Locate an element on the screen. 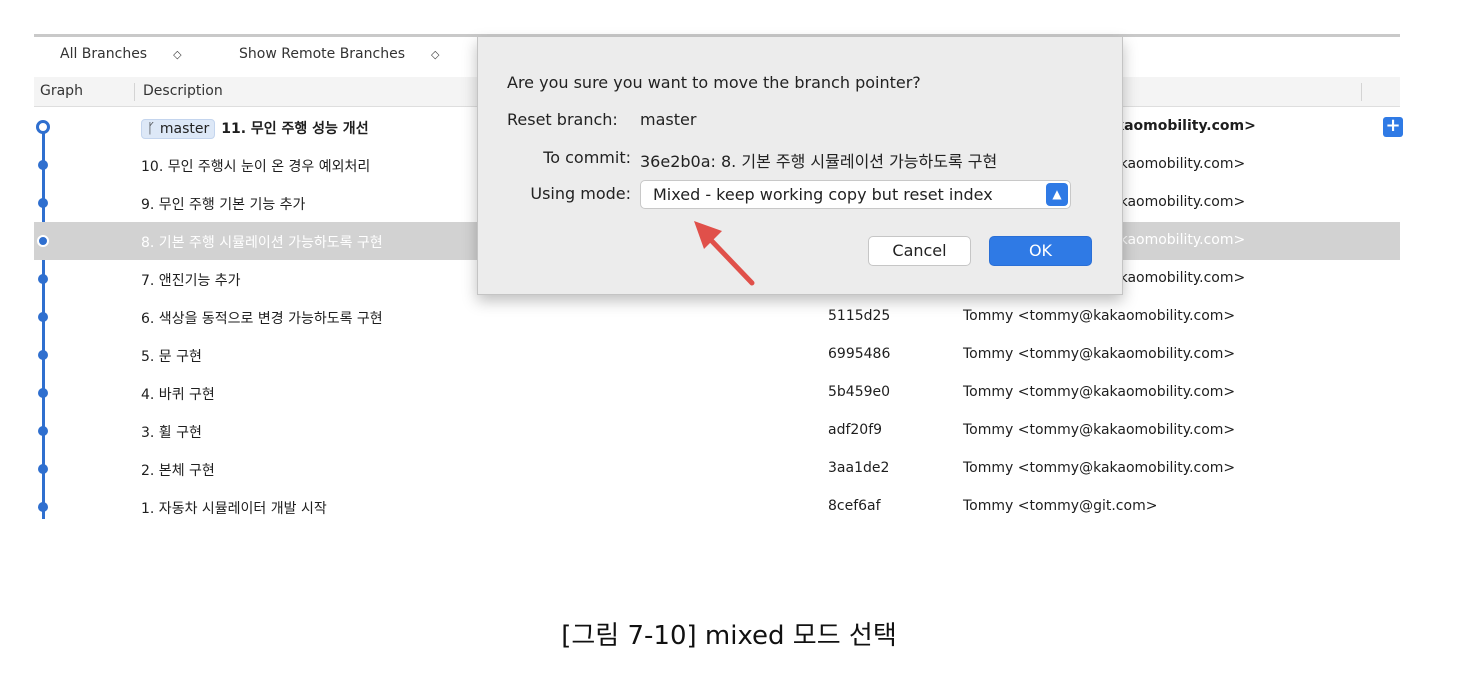 Image resolution: width=1458 pixels, height=696 pixels. commit-hash: 3aa1de2 is located at coordinates (859, 468).